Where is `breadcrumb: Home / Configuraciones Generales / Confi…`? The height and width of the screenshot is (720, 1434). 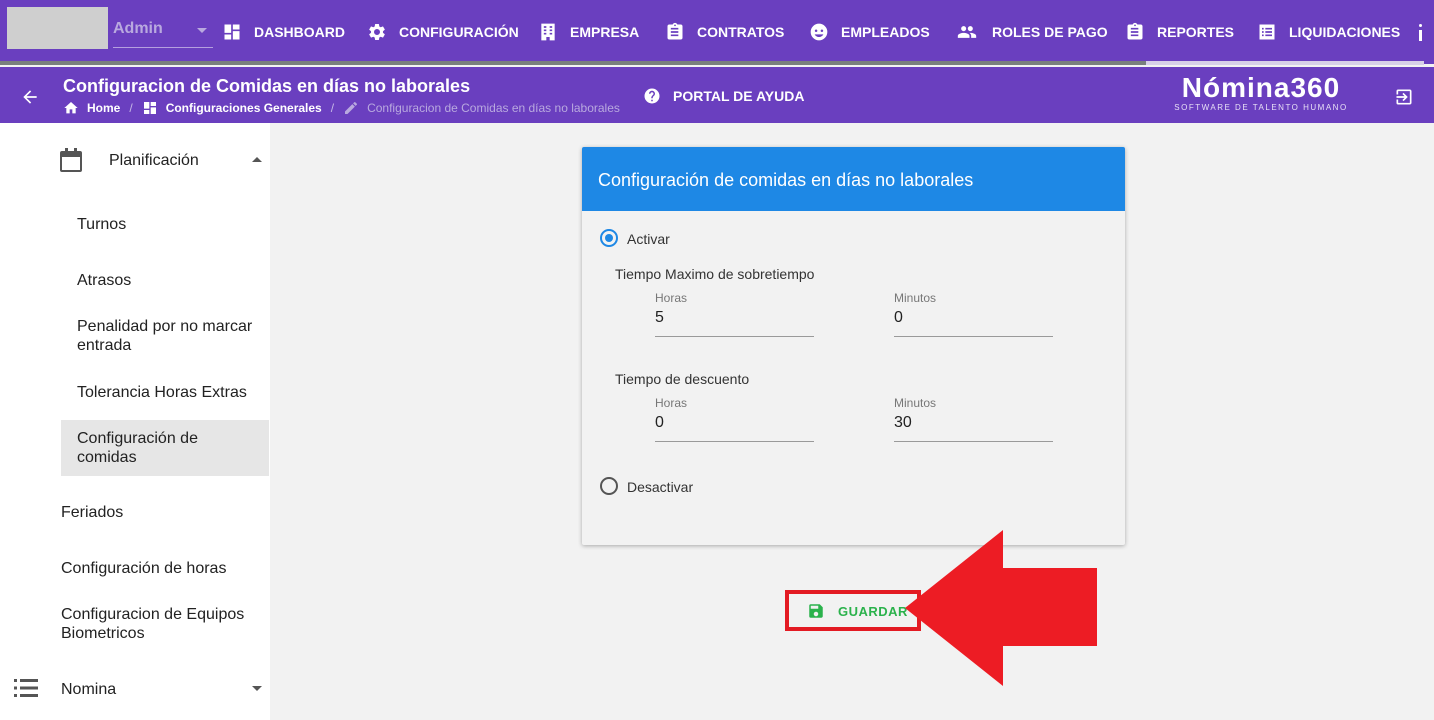
breadcrumb: Home / Configuraciones Generales / Confi… is located at coordinates (341, 108).